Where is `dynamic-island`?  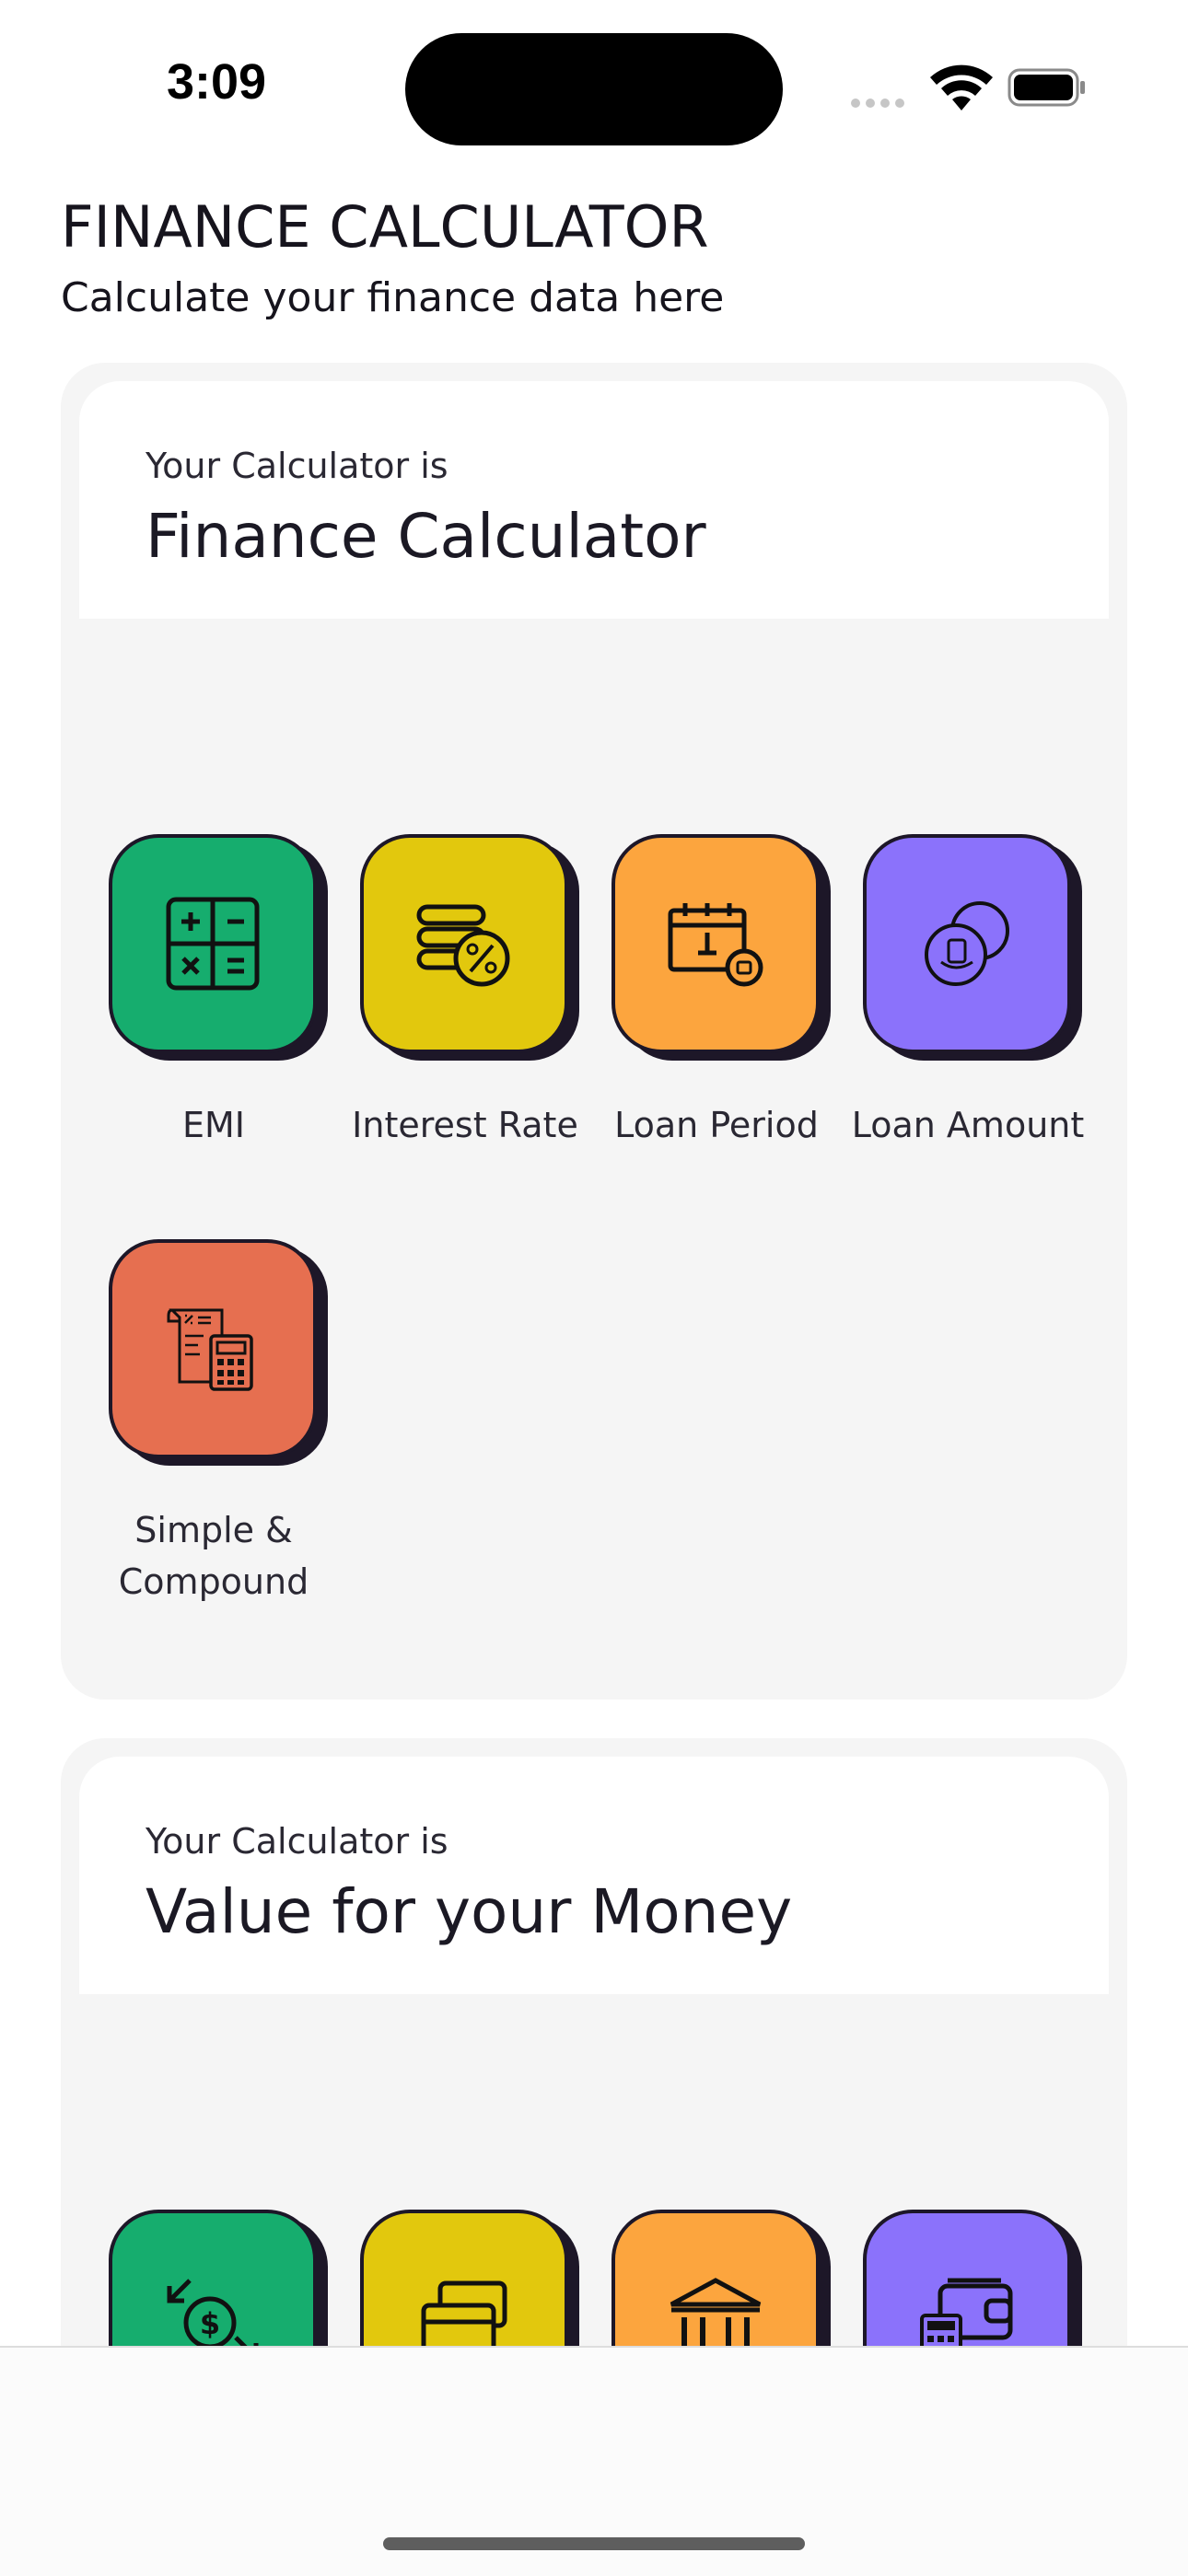 dynamic-island is located at coordinates (594, 89).